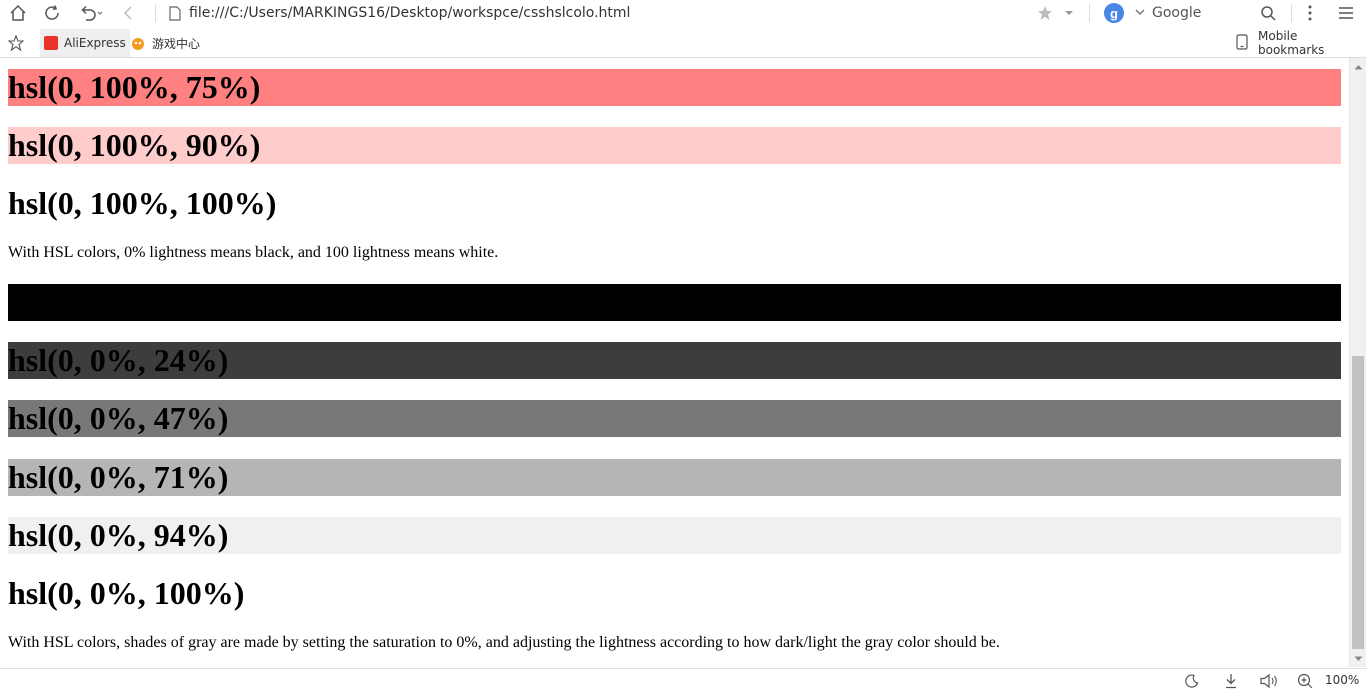  What do you see at coordinates (1045, 12) in the screenshot?
I see `star-icon` at bounding box center [1045, 12].